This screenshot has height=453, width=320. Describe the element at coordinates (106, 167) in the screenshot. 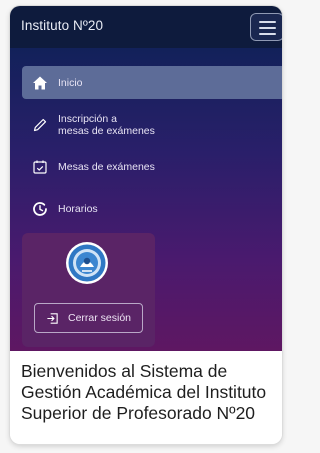

I see `sidebar-item-label: Mesas de exámenes` at that location.